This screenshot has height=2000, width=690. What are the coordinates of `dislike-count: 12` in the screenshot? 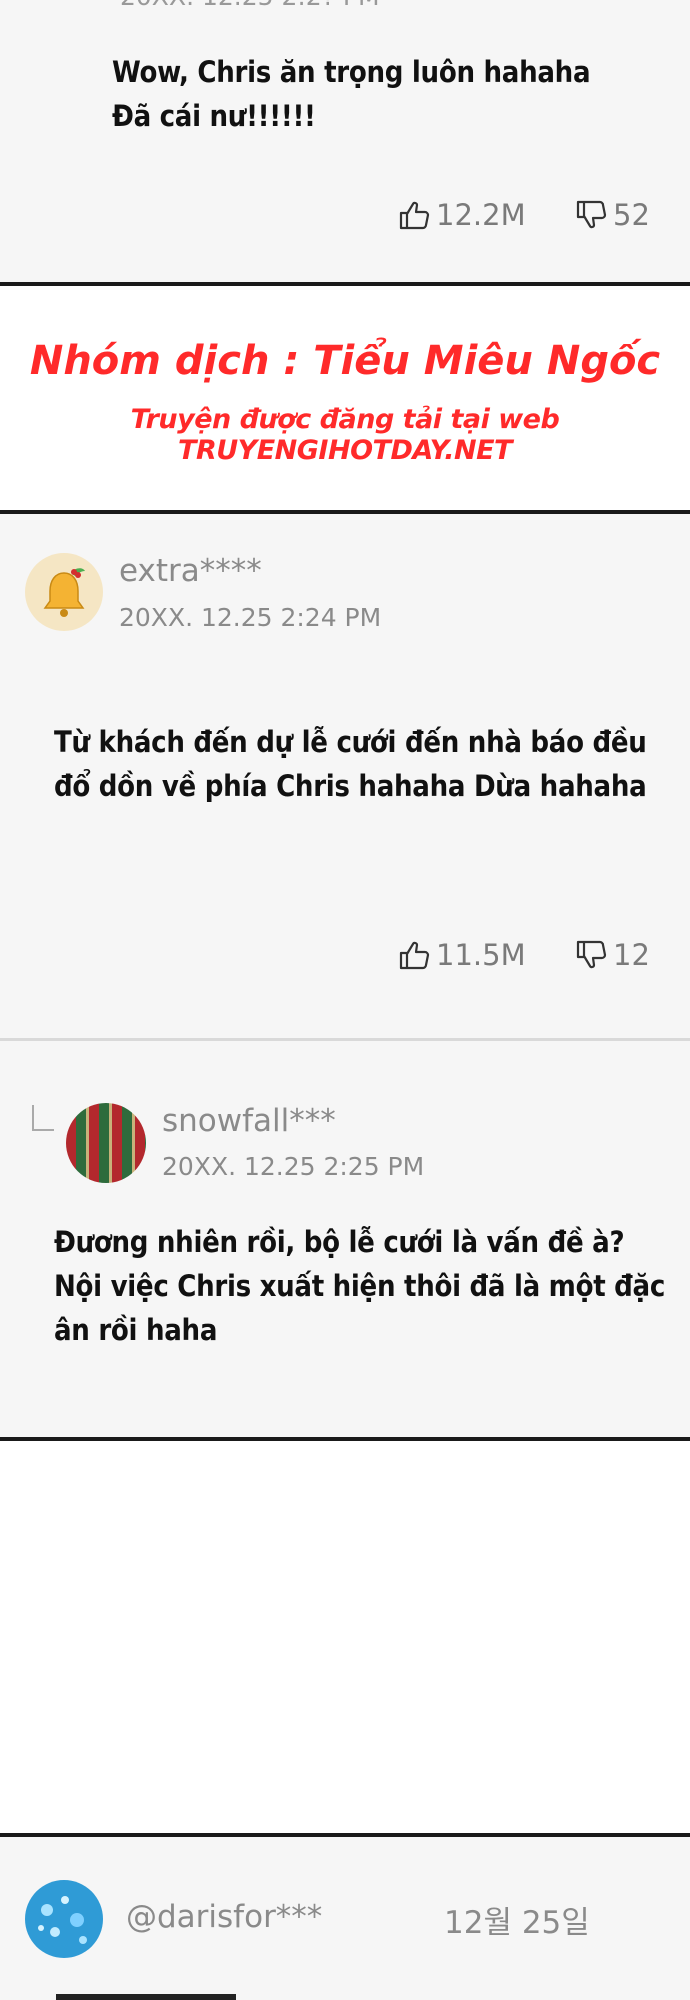 It's located at (631, 955).